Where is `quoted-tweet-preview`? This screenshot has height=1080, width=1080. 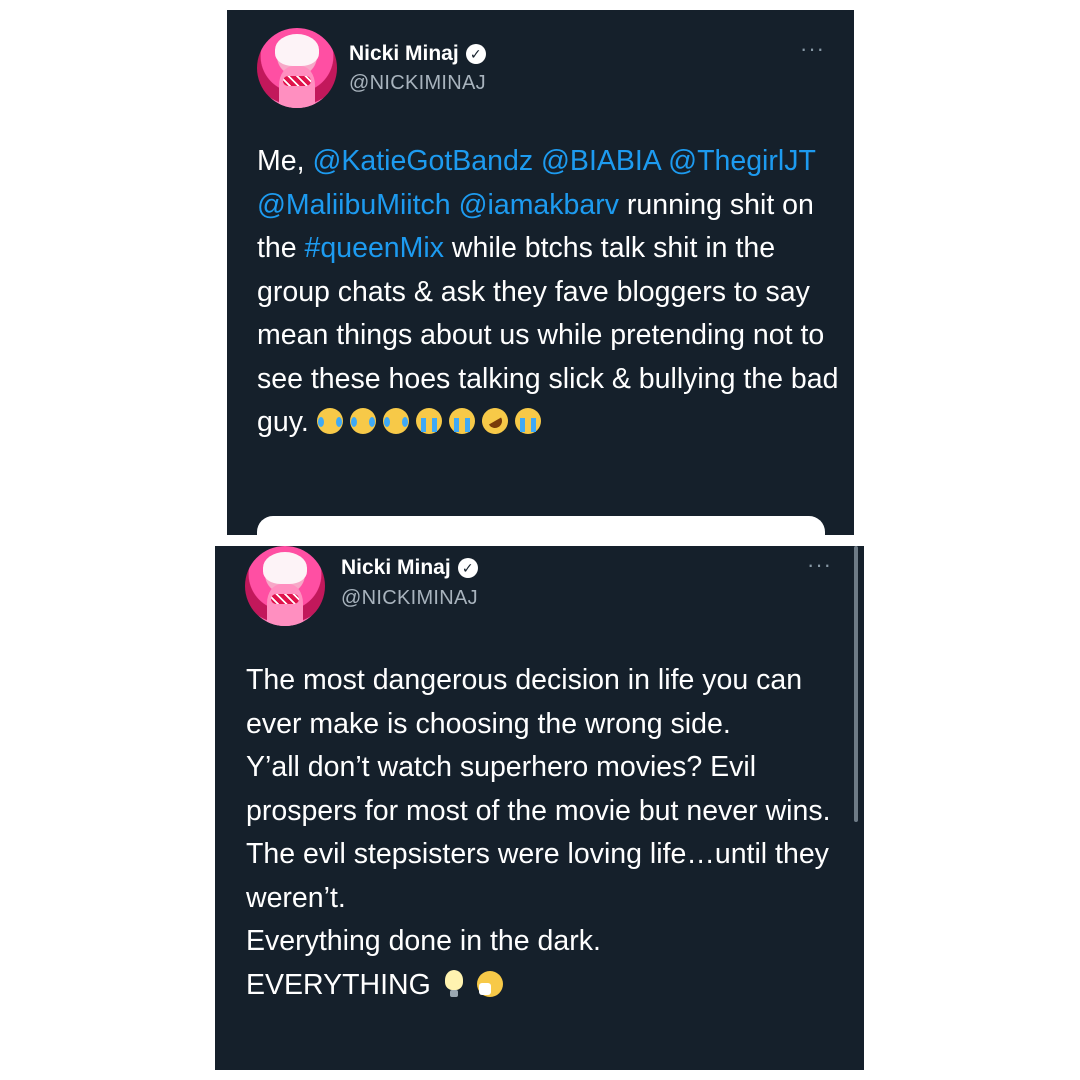 quoted-tweet-preview is located at coordinates (541, 525).